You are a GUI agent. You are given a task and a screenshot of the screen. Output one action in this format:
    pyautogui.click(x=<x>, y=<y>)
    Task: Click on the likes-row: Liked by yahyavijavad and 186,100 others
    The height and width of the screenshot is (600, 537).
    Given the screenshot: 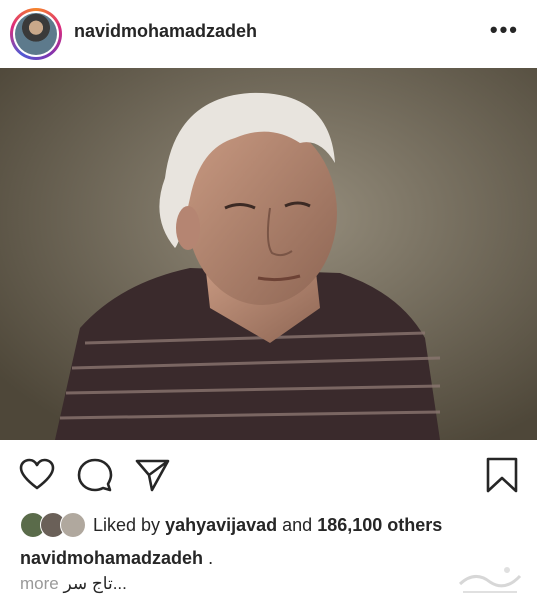 What is the action you would take?
    pyautogui.click(x=275, y=525)
    